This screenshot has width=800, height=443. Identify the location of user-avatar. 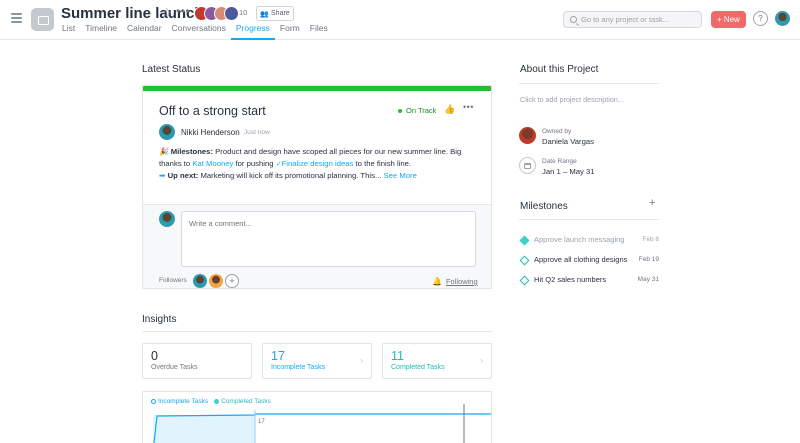
(782, 18).